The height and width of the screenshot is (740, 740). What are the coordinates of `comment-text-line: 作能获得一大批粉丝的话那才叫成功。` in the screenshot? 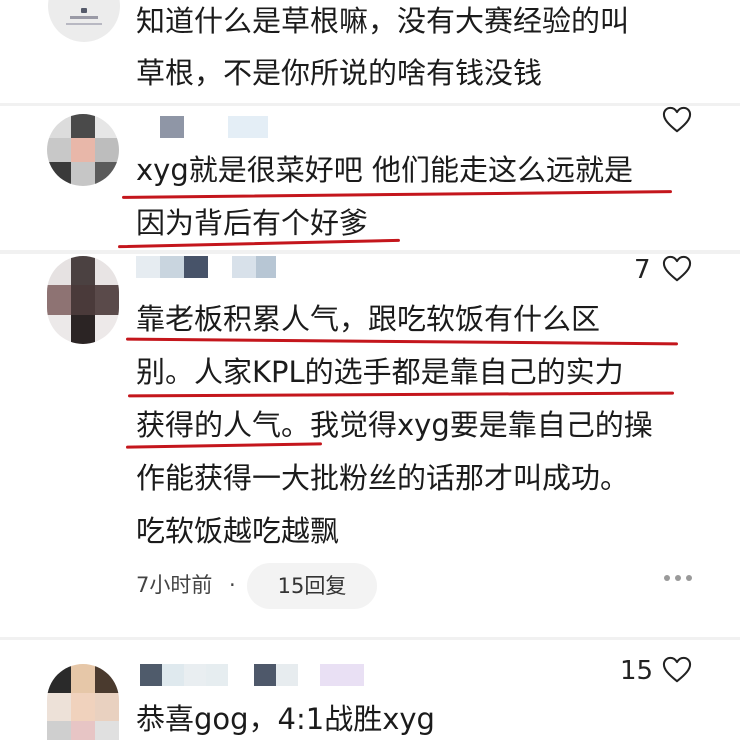 It's located at (383, 478).